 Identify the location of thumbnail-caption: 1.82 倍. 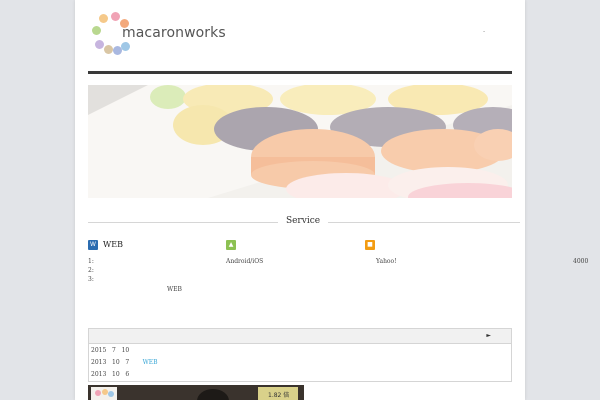
(279, 395).